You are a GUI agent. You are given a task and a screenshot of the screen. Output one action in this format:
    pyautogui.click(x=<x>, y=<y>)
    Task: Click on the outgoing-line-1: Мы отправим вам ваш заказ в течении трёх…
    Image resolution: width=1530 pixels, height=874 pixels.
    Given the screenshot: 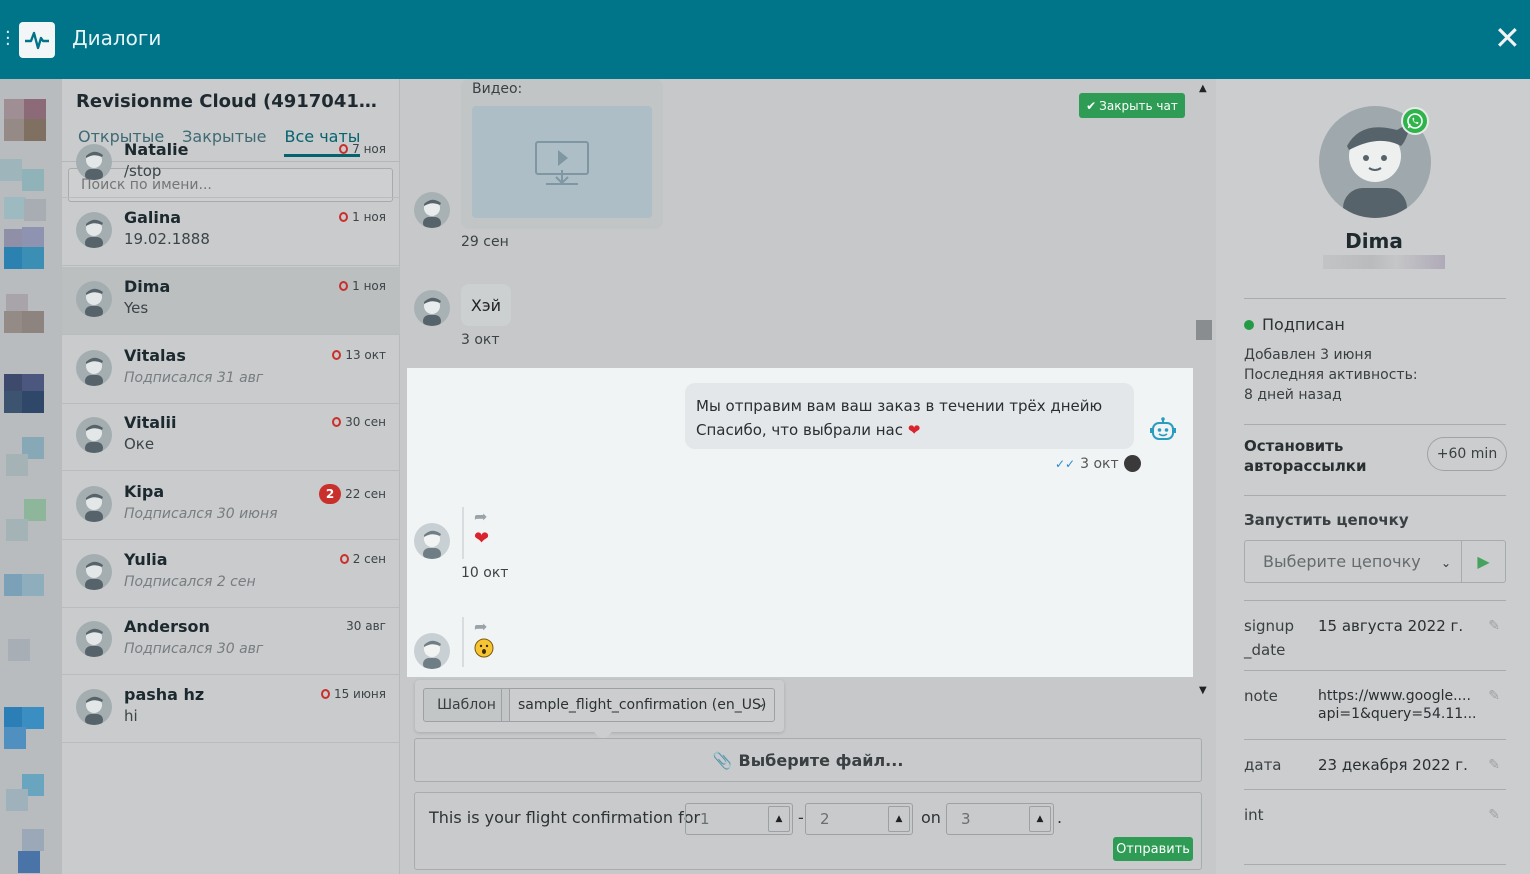 What is the action you would take?
    pyautogui.click(x=899, y=406)
    